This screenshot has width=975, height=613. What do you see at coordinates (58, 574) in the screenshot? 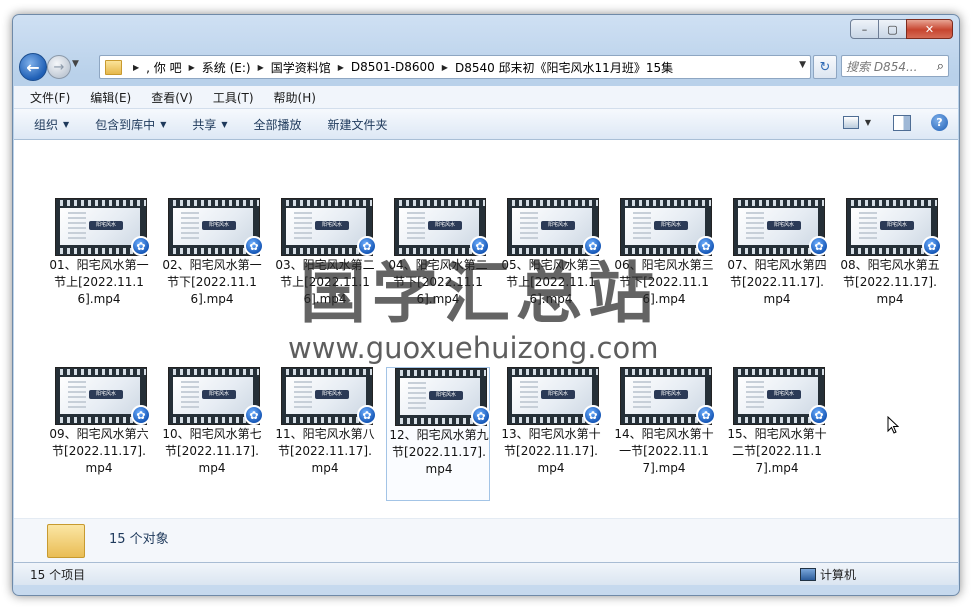
I see `item-count: 15 个项目` at bounding box center [58, 574].